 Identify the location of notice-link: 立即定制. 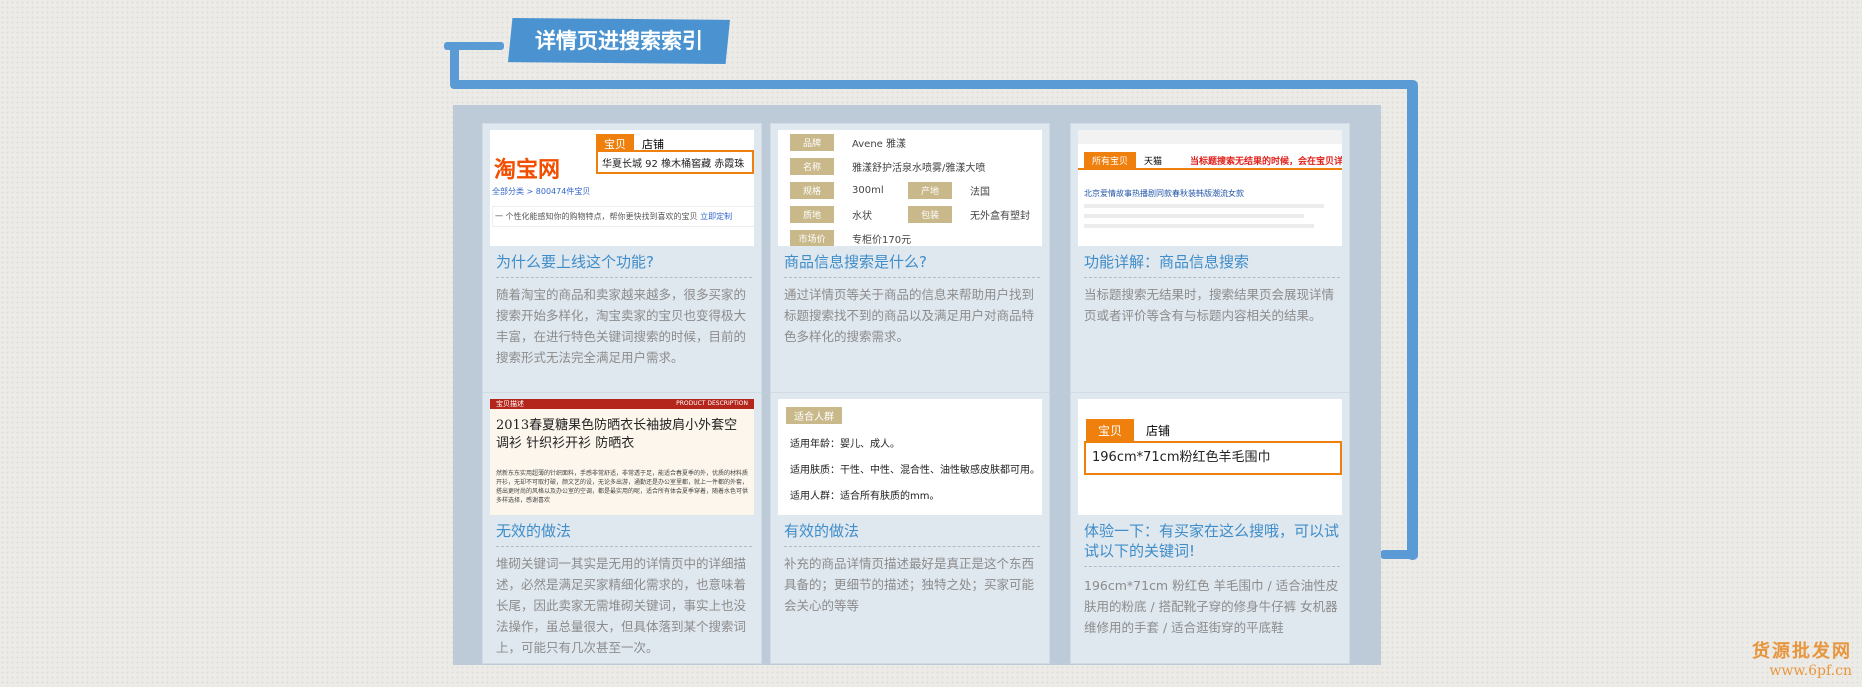
(716, 216).